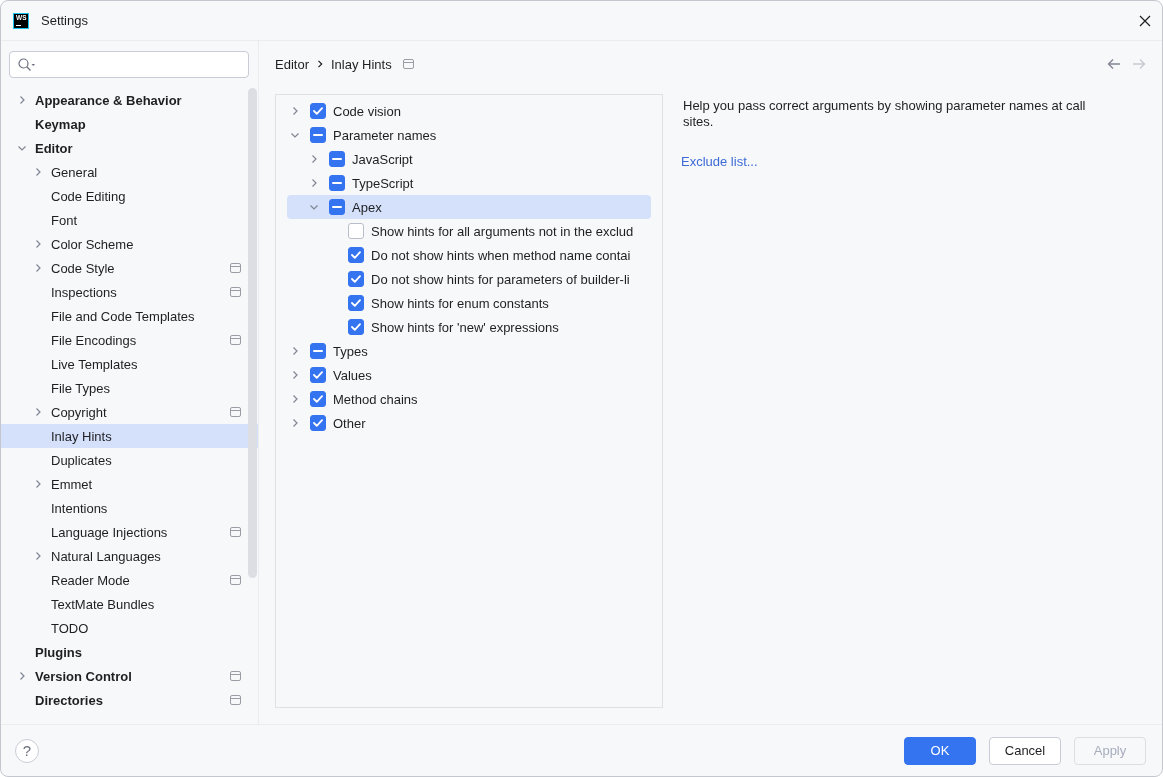  Describe the element at coordinates (469, 255) in the screenshot. I see `tree-item: Do not show hints when method name contai` at that location.